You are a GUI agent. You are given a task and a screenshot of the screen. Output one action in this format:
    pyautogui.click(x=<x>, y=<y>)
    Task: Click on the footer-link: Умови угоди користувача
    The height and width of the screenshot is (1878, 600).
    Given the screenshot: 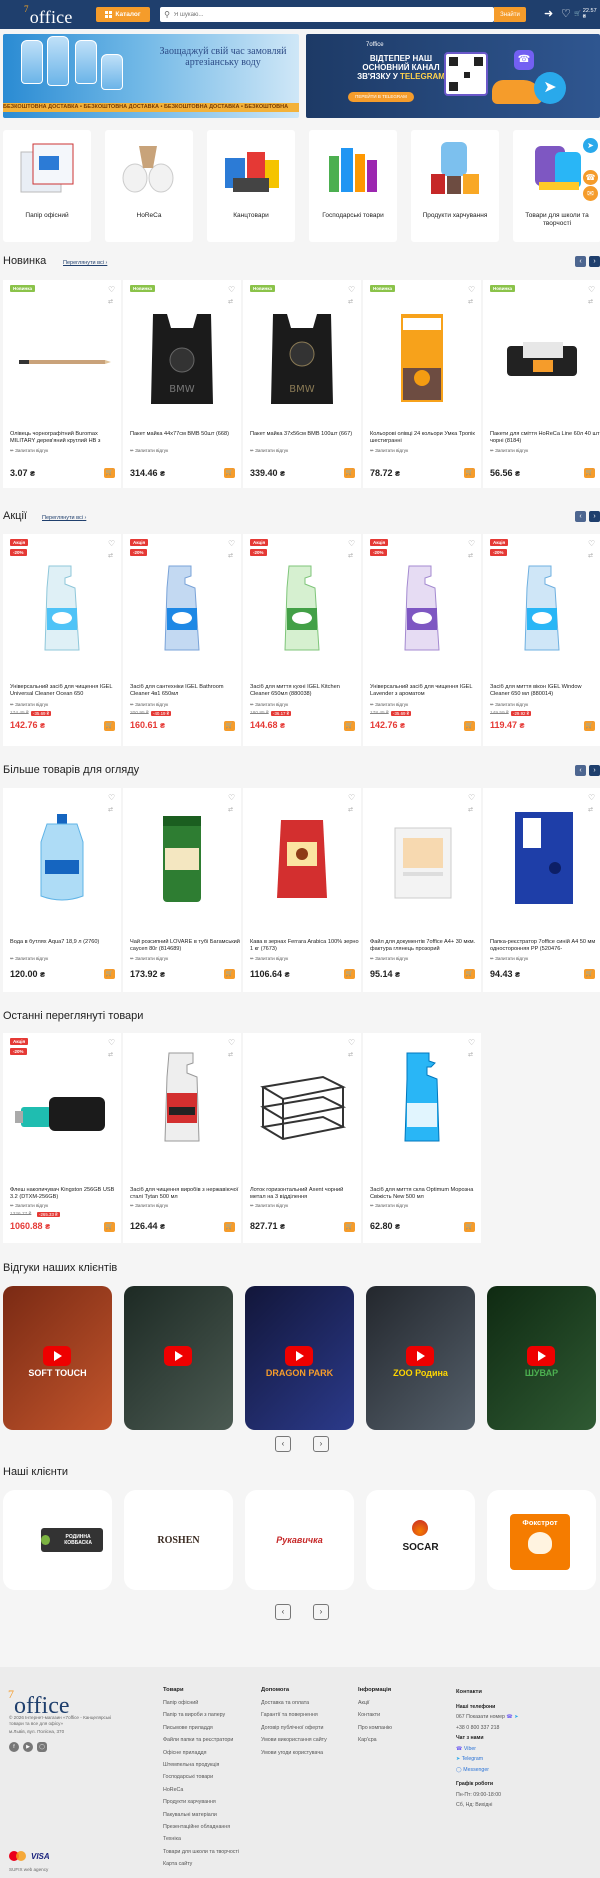 What is the action you would take?
    pyautogui.click(x=294, y=1753)
    